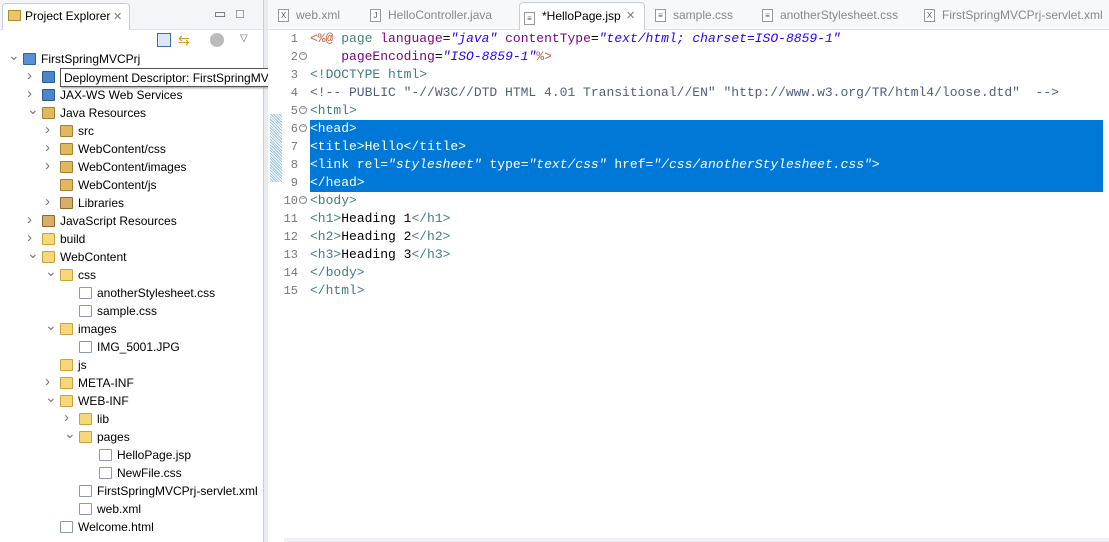  Describe the element at coordinates (132, 94) in the screenshot. I see `tree-item: › JAX-WS Web Services` at that location.